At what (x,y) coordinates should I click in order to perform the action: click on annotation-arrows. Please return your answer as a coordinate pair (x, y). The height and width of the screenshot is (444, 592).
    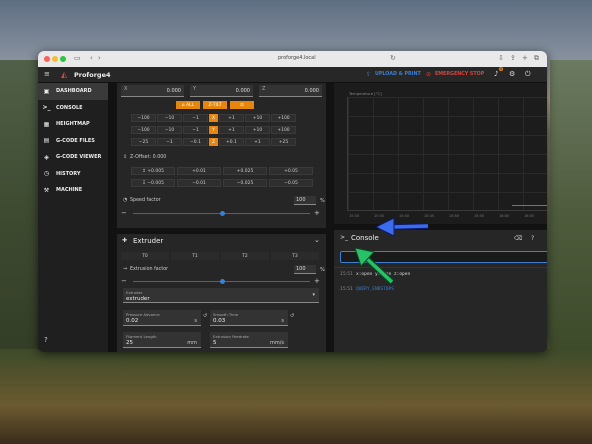
    Looking at the image, I should click on (391, 251).